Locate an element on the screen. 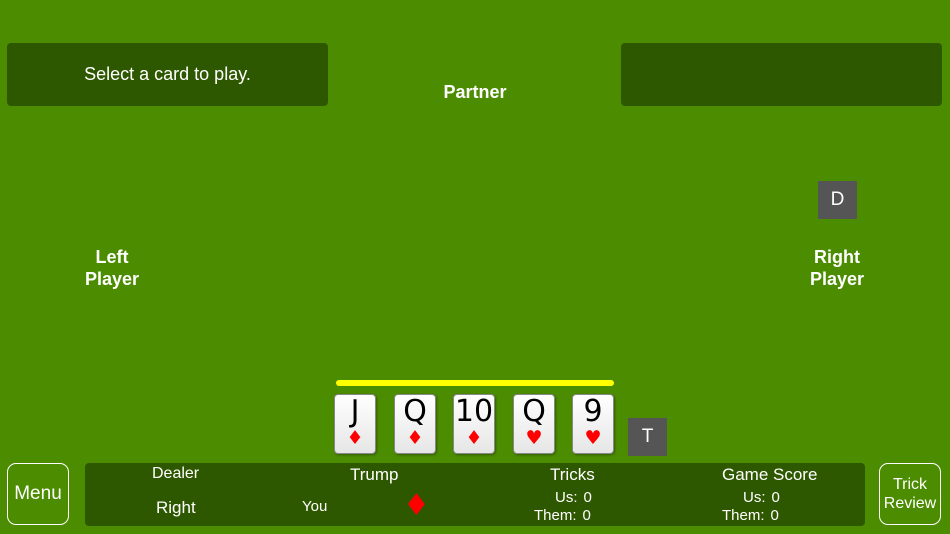 The image size is (950, 534). score-us-value: 0 is located at coordinates (775, 497).